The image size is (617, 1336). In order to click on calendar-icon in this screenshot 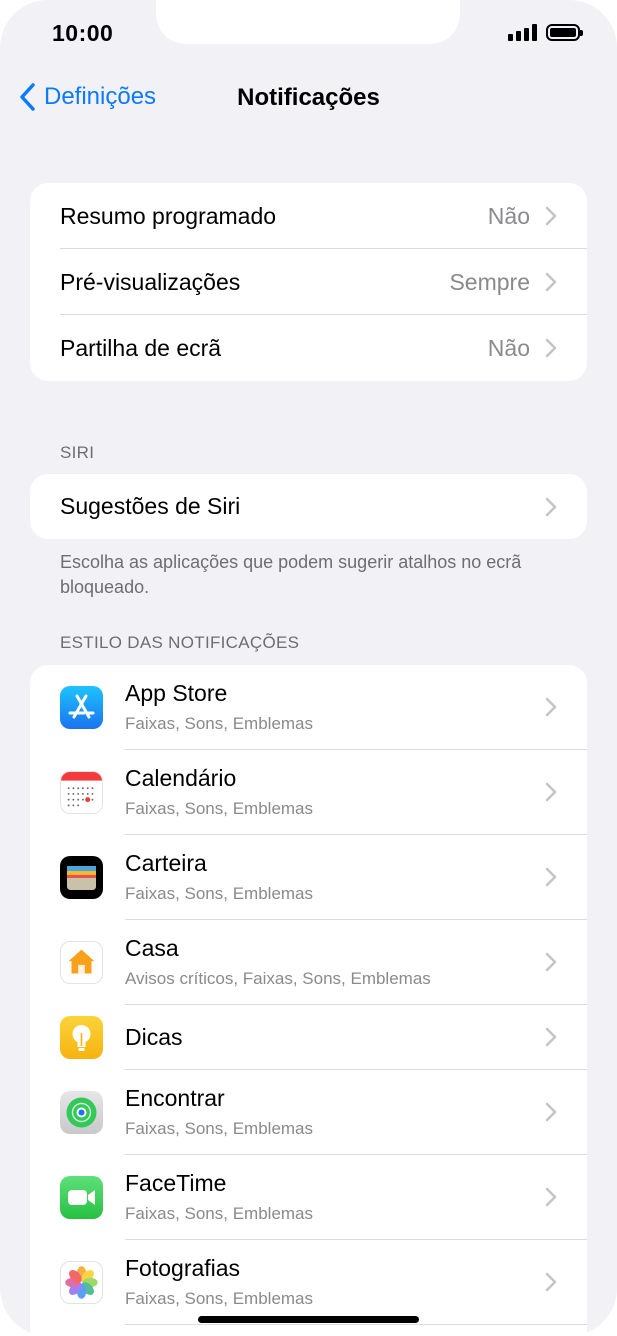, I will do `click(81, 792)`.